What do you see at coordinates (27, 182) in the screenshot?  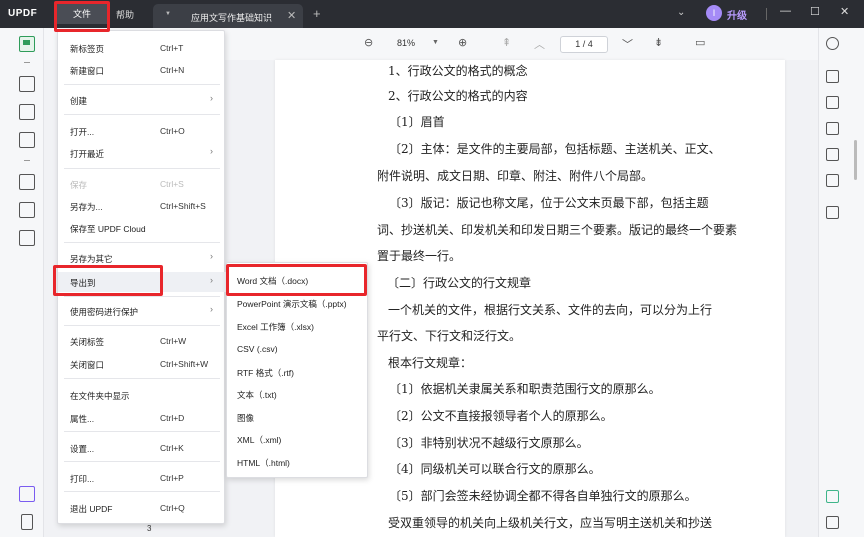 I see `organize-pages-icon` at bounding box center [27, 182].